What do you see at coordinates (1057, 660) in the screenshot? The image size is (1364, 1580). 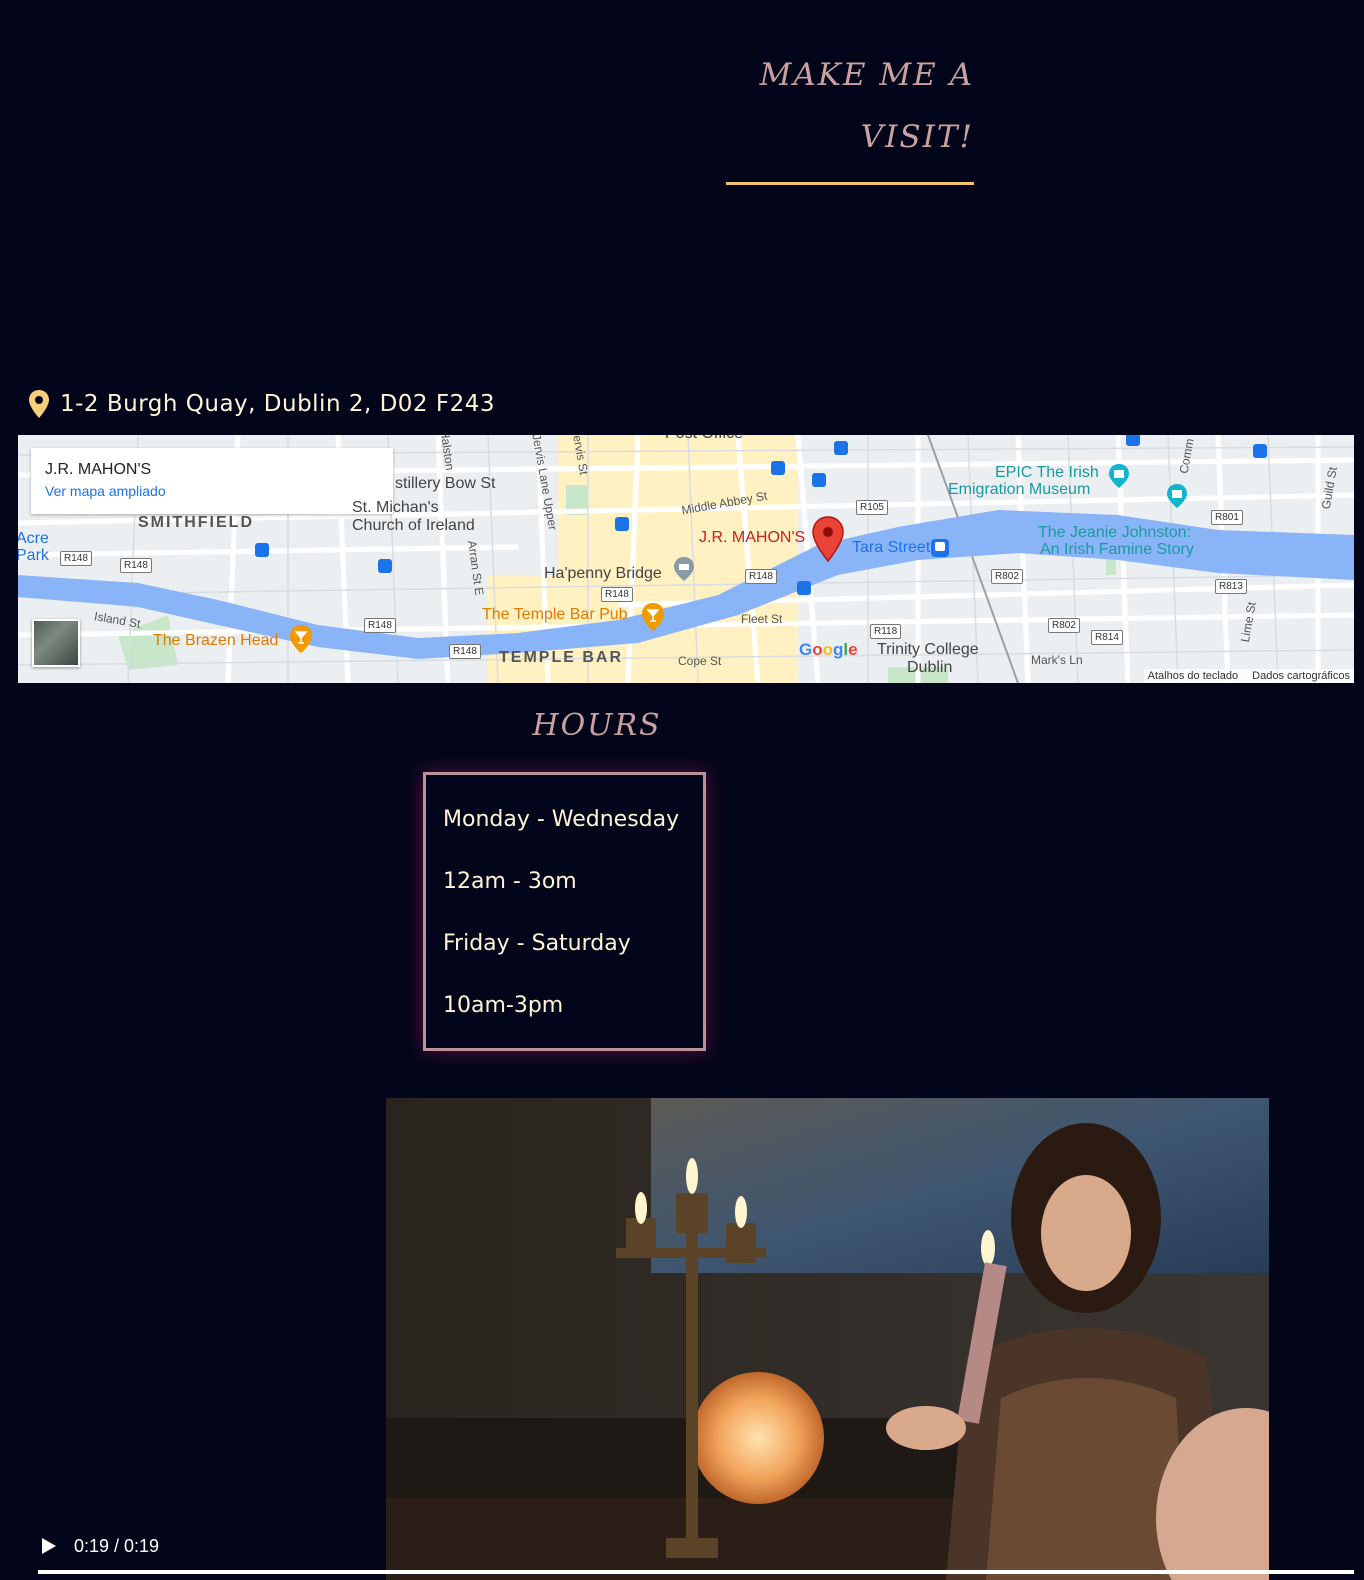 I see `map-street-marks: Mark's Ln` at bounding box center [1057, 660].